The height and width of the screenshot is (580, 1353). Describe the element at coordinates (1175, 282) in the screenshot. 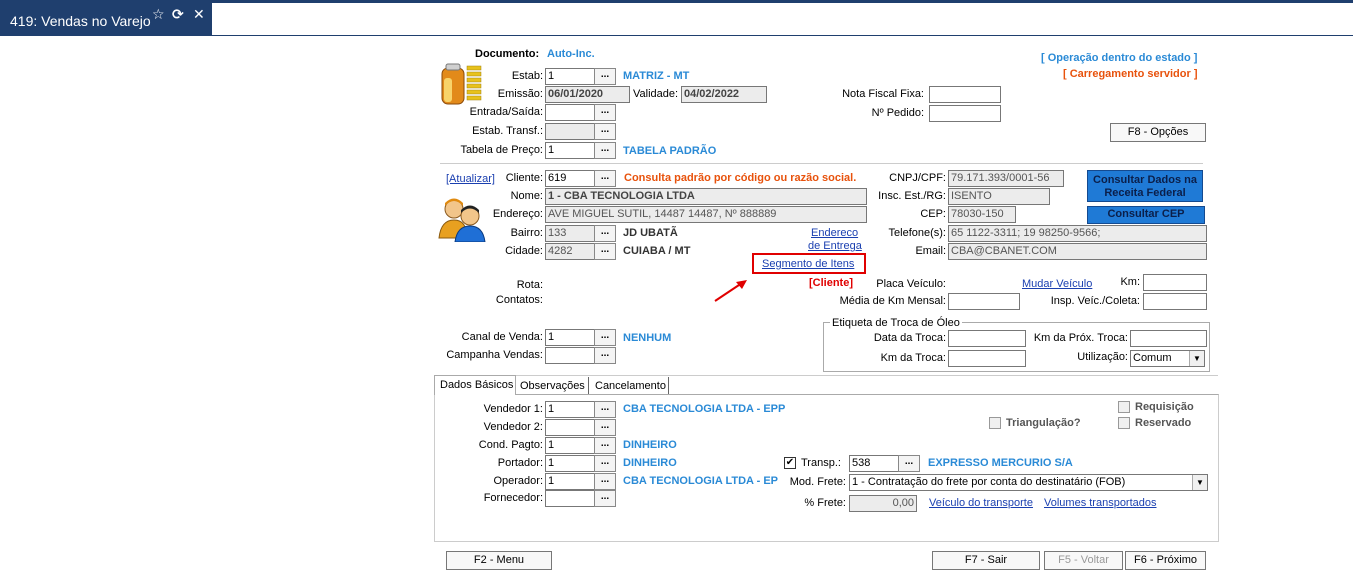

I see `km-input` at that location.